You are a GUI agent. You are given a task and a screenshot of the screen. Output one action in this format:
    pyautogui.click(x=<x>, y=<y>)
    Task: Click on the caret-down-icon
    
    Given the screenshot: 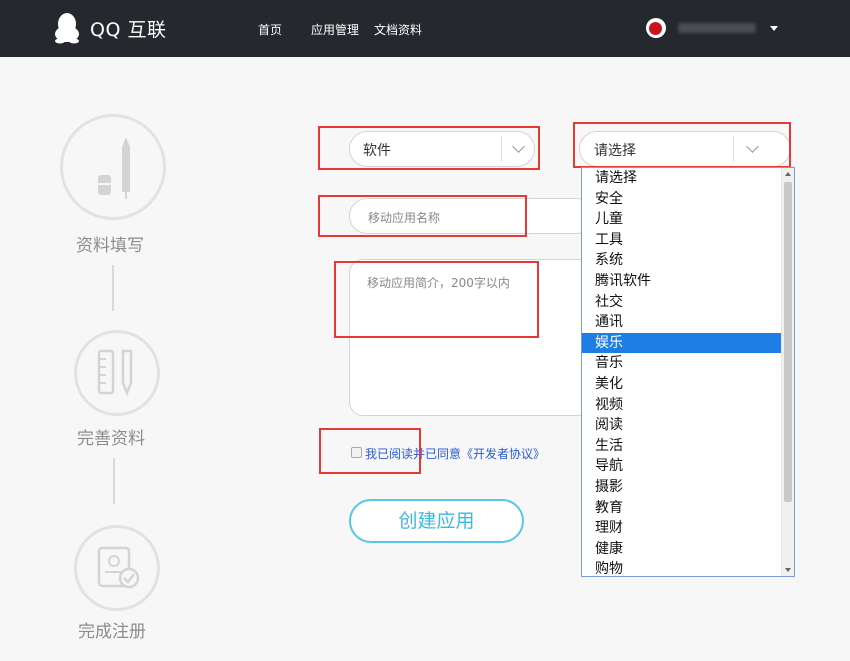 What is the action you would take?
    pyautogui.click(x=774, y=28)
    